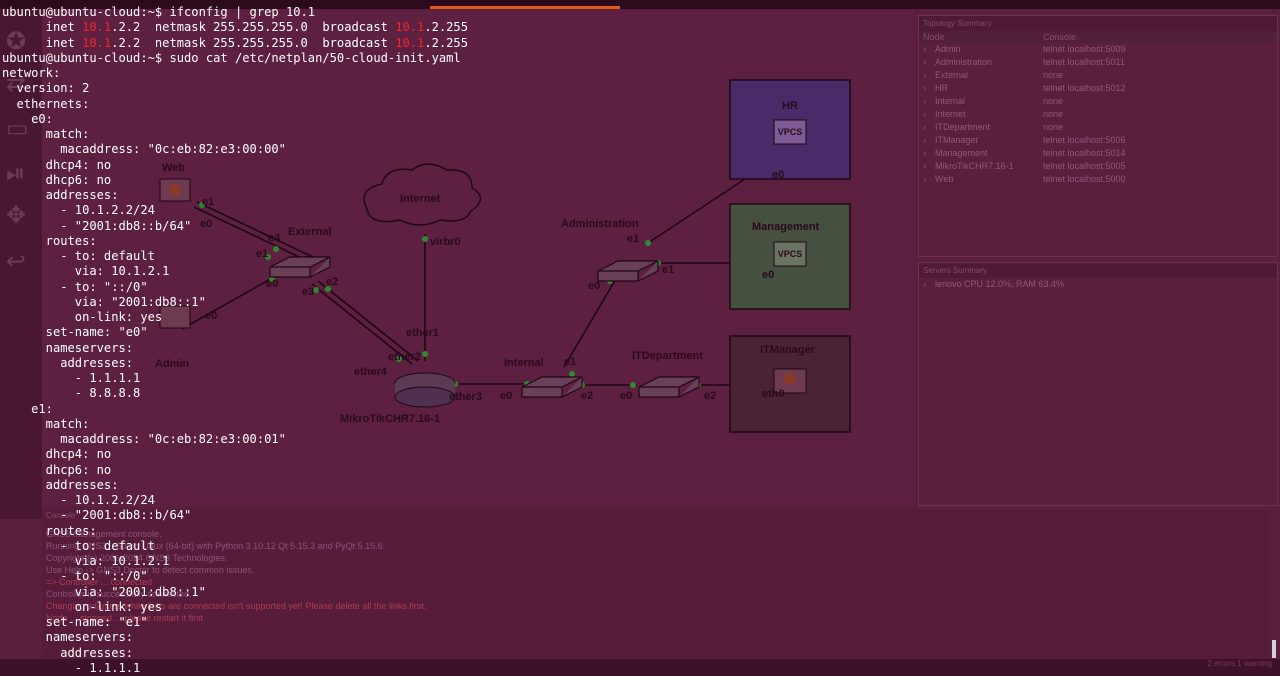 The image size is (1280, 676). Describe the element at coordinates (934, 37) in the screenshot. I see `column-header: Node` at that location.